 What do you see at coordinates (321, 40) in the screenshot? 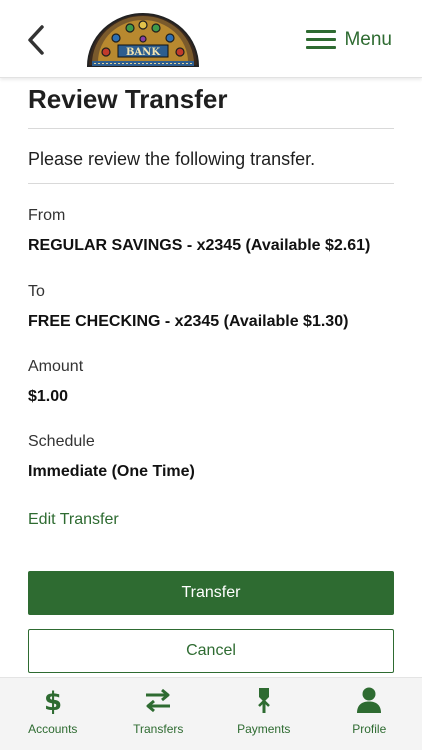
I see `hamburger-icon` at bounding box center [321, 40].